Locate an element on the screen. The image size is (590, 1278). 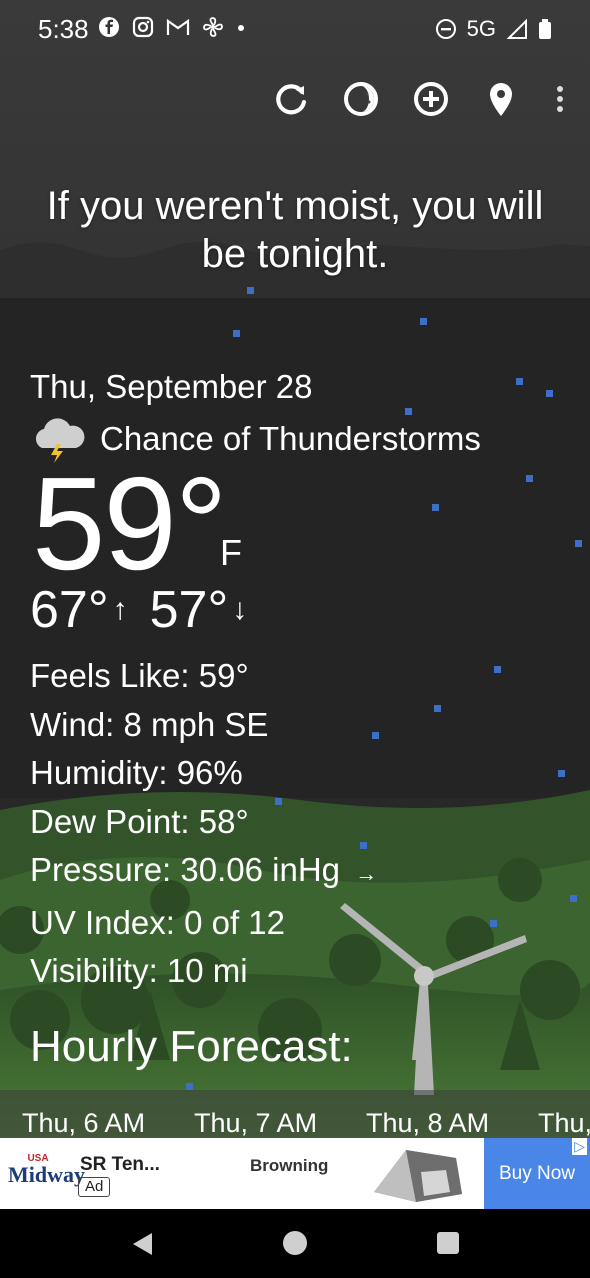
status-bar: 5:38 5G is located at coordinates (295, 30).